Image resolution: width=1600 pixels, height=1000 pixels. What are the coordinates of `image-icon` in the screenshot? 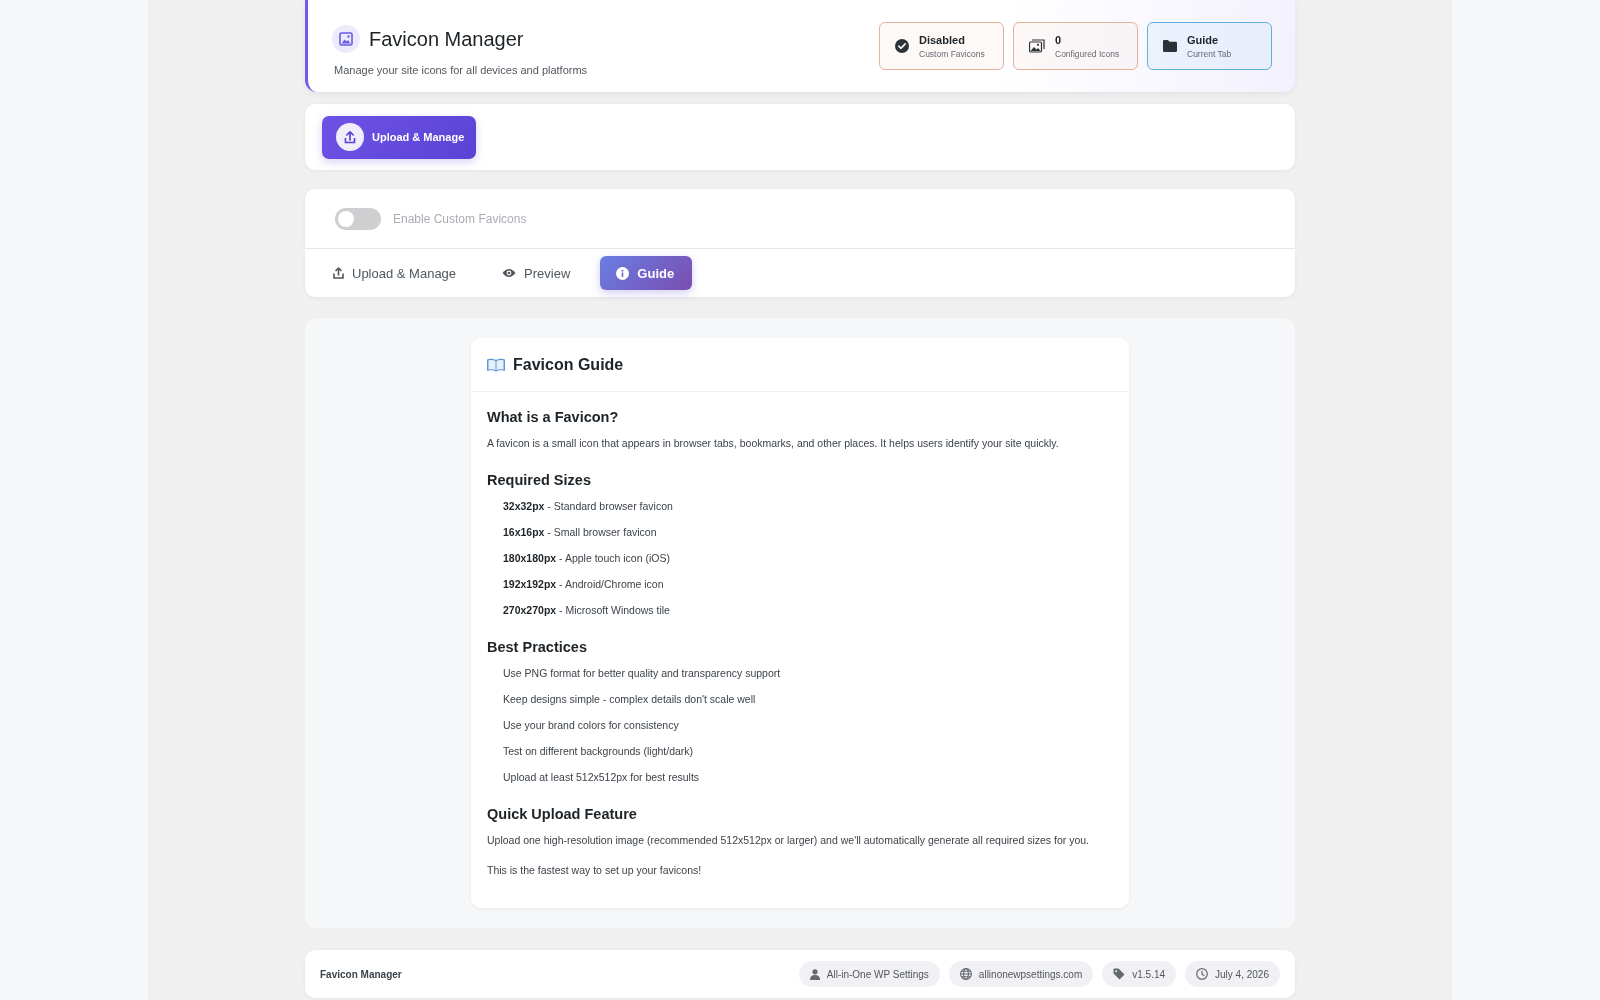 It's located at (346, 38).